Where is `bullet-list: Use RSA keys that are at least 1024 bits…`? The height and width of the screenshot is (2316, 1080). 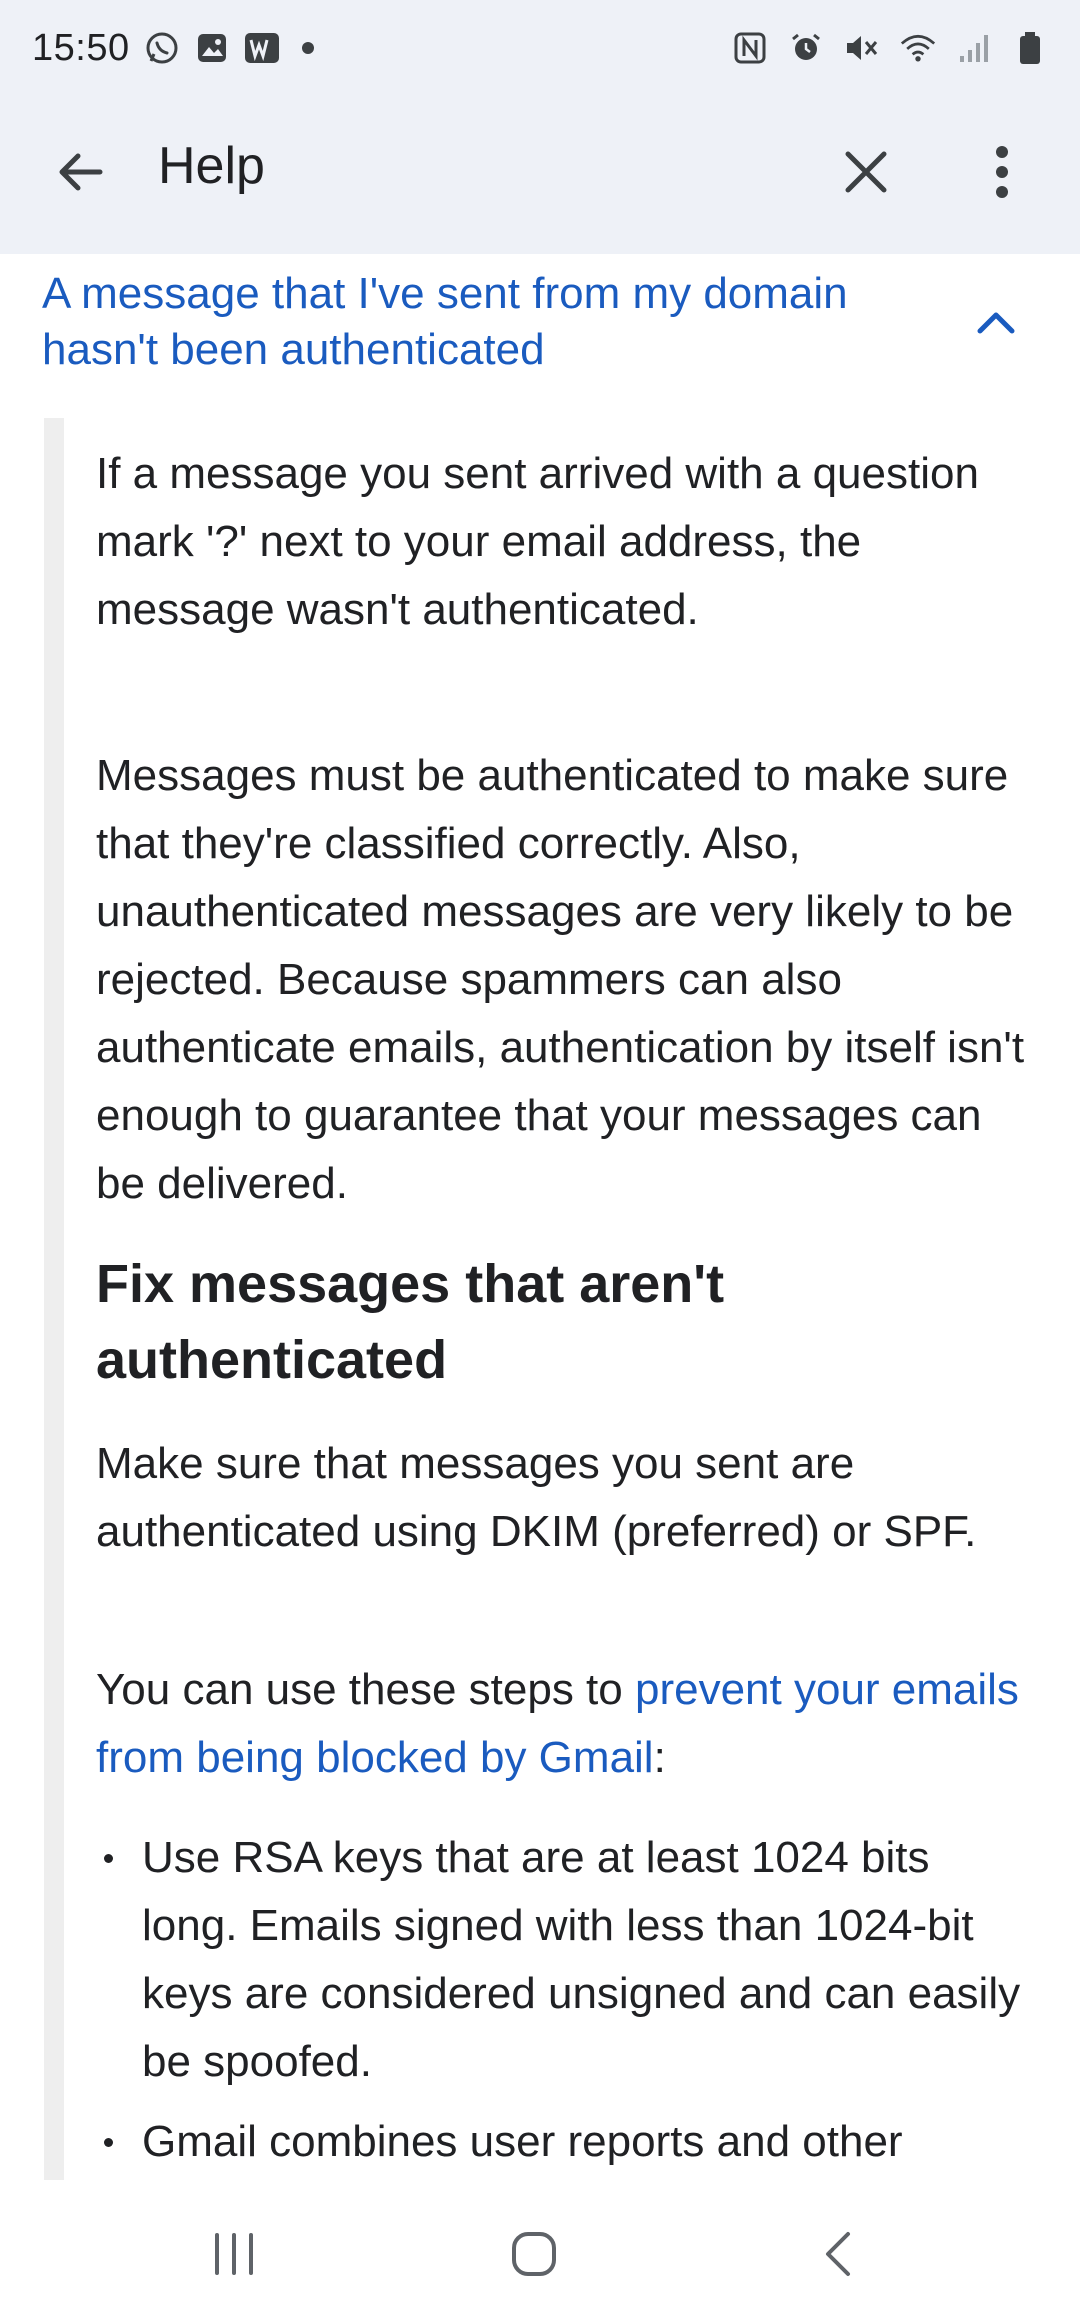 bullet-list: Use RSA keys that are at least 1024 bits… is located at coordinates (566, 2002).